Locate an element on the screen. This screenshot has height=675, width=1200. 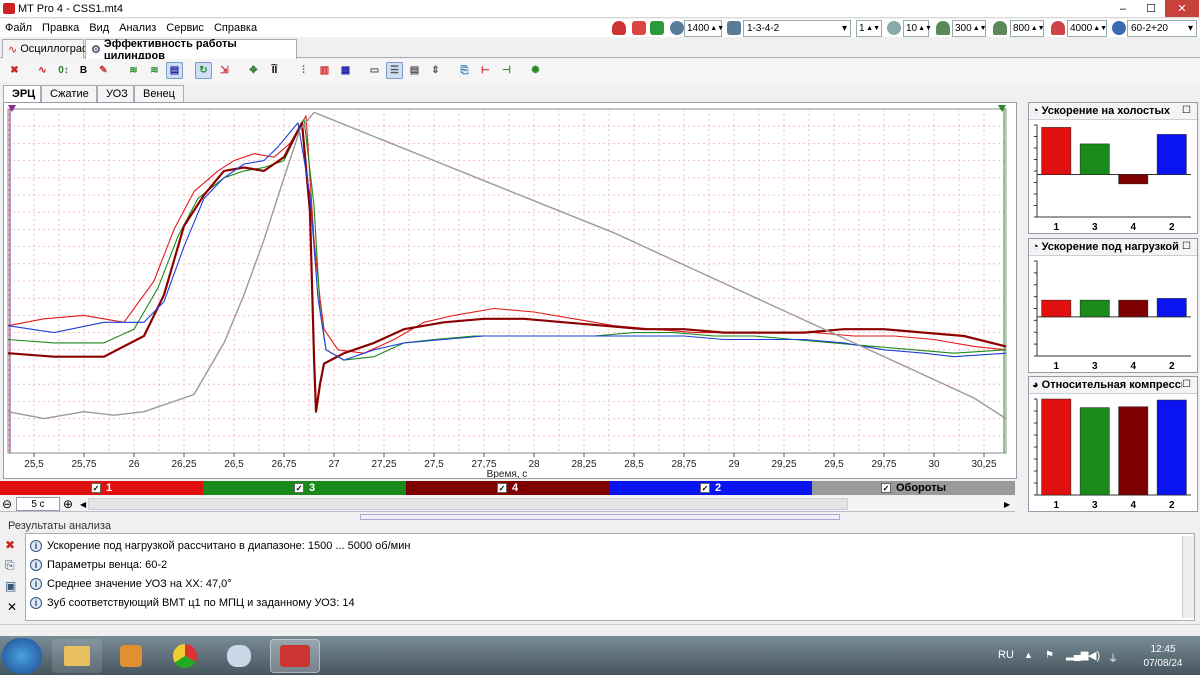
volume-icon: ◀) is located at coordinates (1094, 655).